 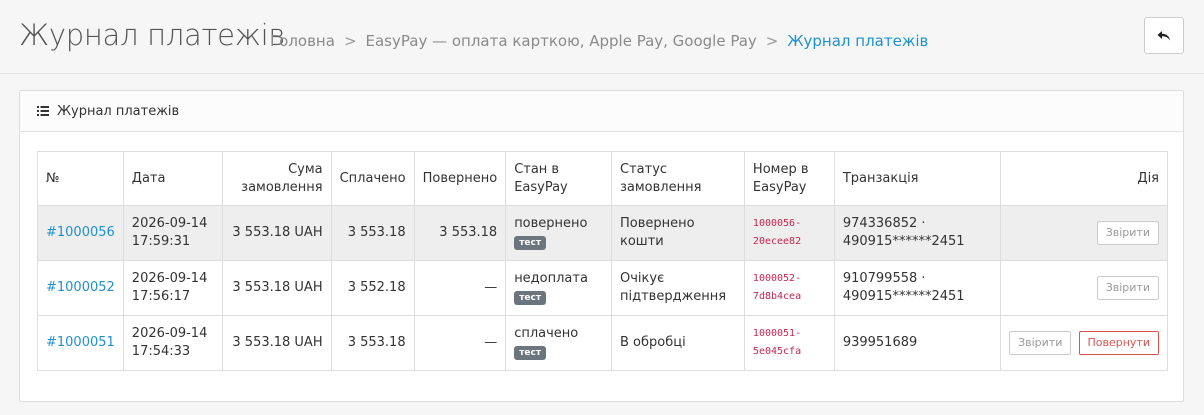 I want to click on order-link: #1000052, so click(x=80, y=287).